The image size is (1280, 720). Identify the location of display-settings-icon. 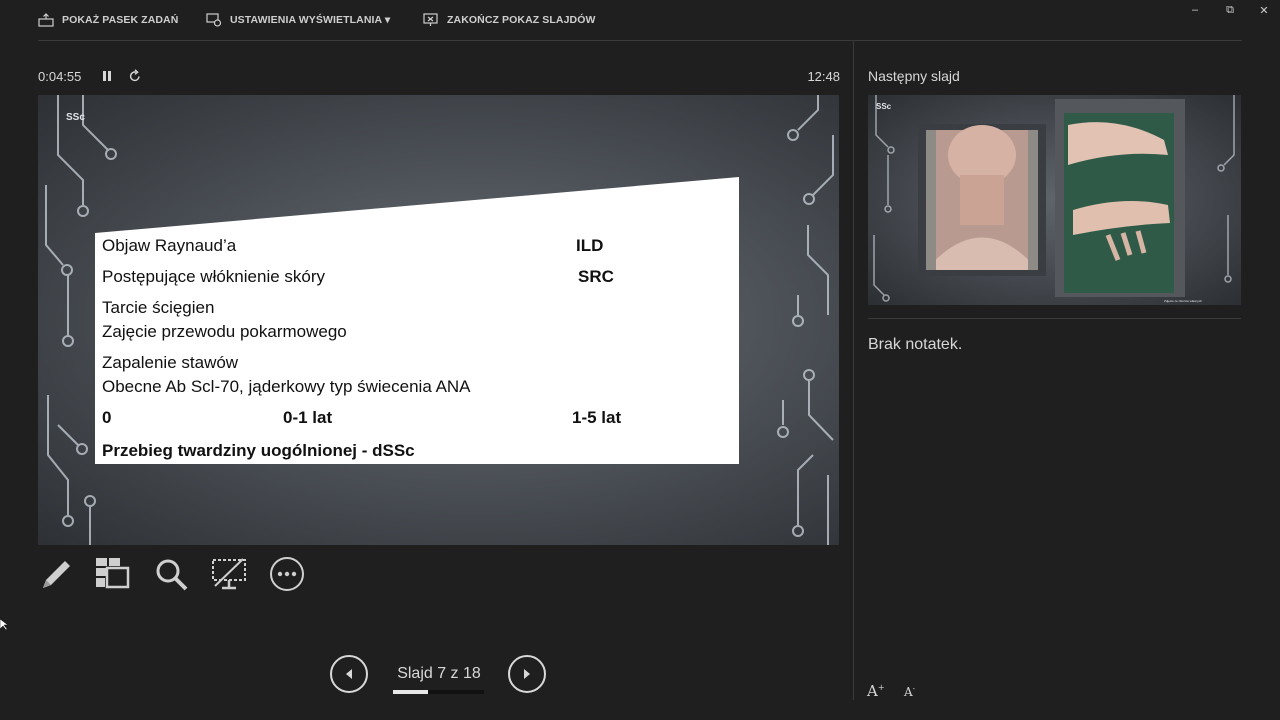
(214, 20).